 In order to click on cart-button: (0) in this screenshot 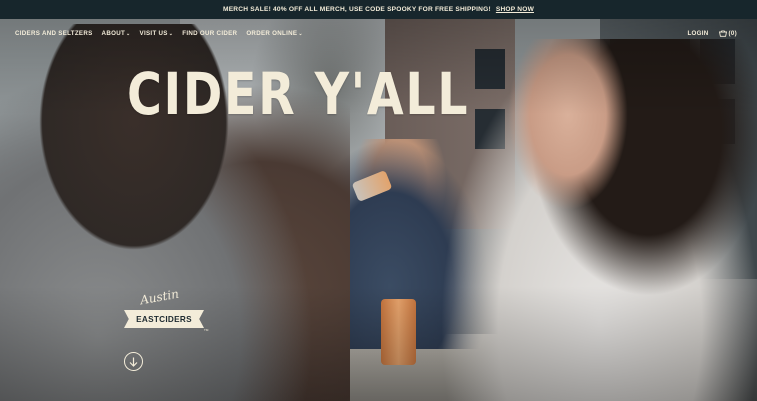, I will do `click(727, 33)`.